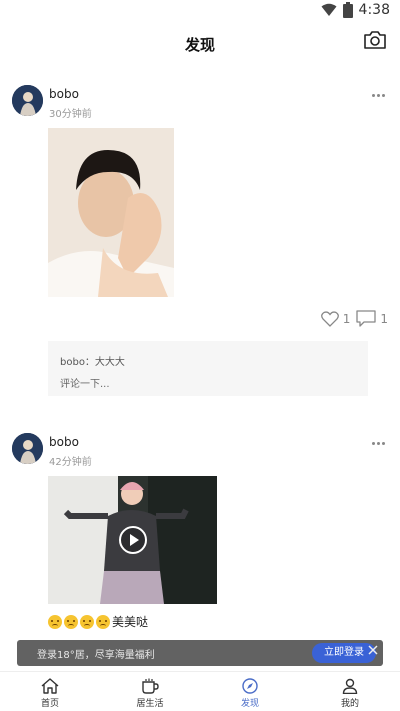 This screenshot has width=400, height=711. I want to click on tab-home: 首页, so click(50, 691).